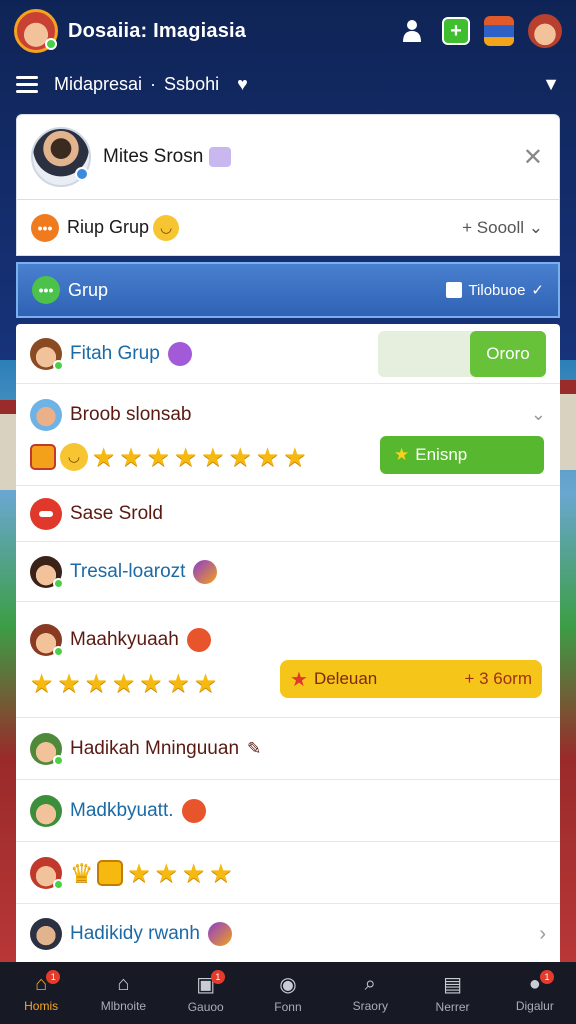 The image size is (576, 1024). I want to click on list-item-name: Hadikidy rwanh, so click(304, 934).